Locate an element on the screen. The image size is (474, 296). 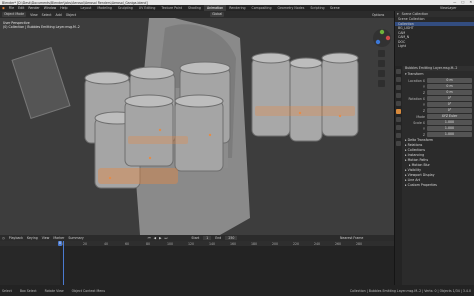
blender-logo-icon: ◉ is located at coordinates (3, 8).